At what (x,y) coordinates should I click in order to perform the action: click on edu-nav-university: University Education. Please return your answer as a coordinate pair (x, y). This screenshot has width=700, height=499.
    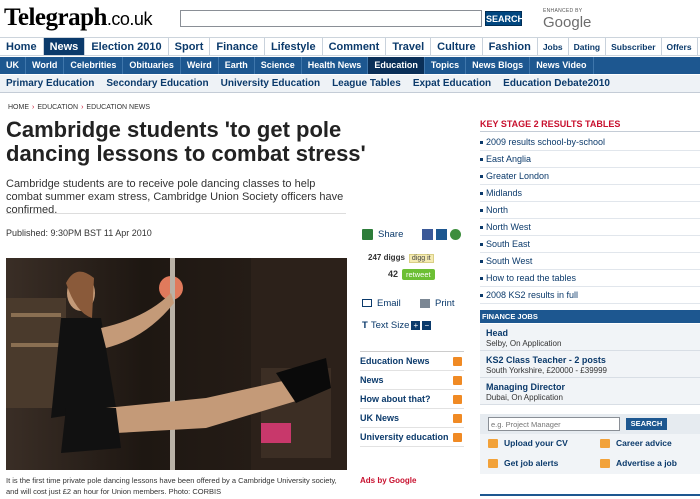
    Looking at the image, I should click on (270, 83).